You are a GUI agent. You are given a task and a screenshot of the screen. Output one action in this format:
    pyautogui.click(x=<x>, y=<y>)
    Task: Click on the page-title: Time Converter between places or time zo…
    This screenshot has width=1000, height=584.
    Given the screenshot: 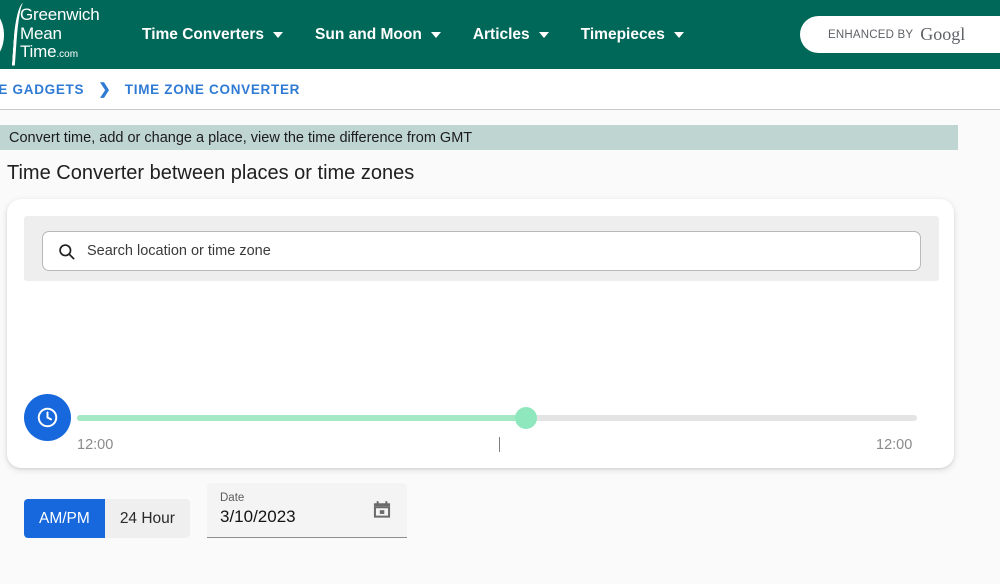 What is the action you would take?
    pyautogui.click(x=211, y=173)
    